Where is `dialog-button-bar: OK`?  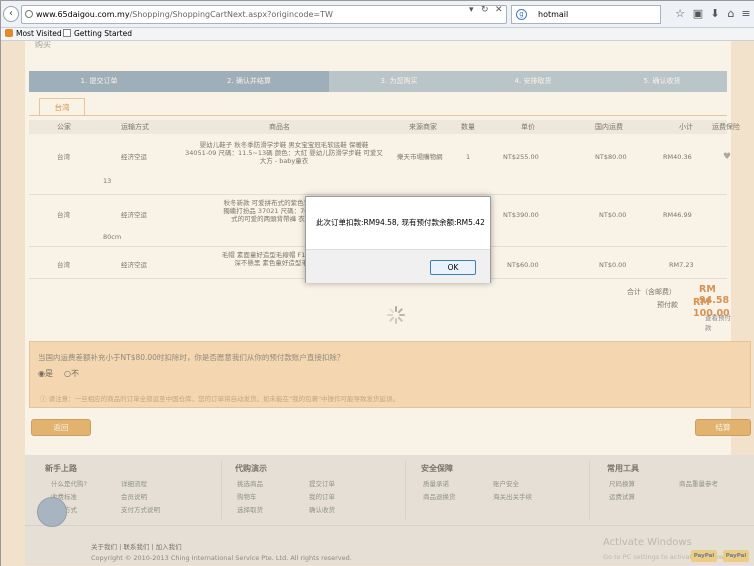 dialog-button-bar: OK is located at coordinates (398, 266).